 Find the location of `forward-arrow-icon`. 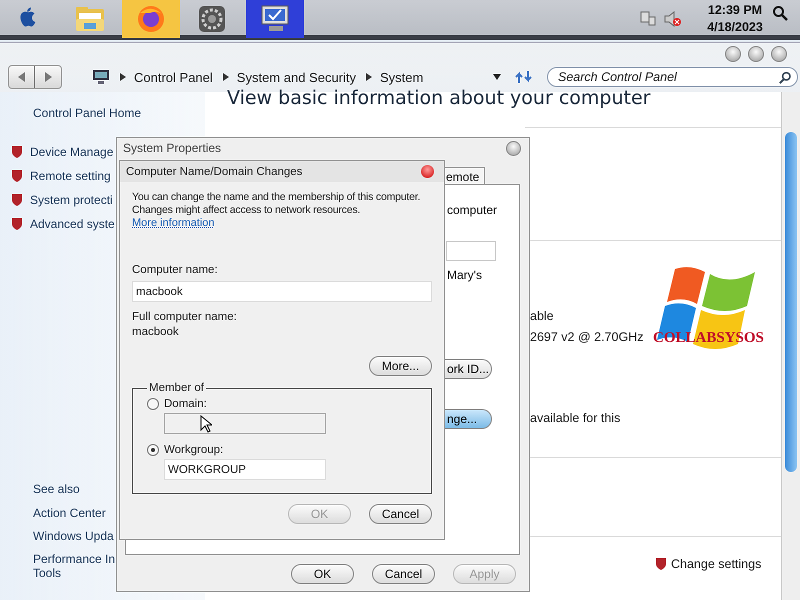

forward-arrow-icon is located at coordinates (48, 77).